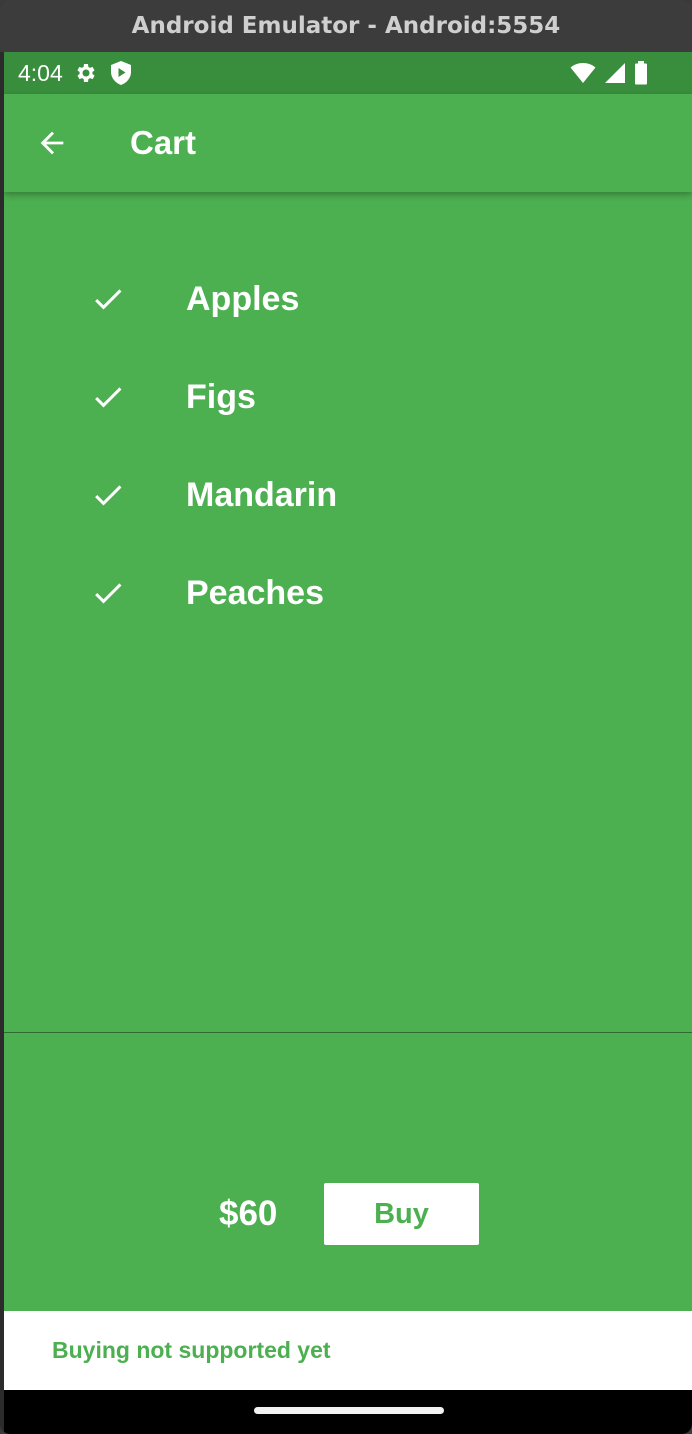 This screenshot has width=692, height=1434. Describe the element at coordinates (348, 593) in the screenshot. I see `cart-item-peaches: Peaches` at that location.